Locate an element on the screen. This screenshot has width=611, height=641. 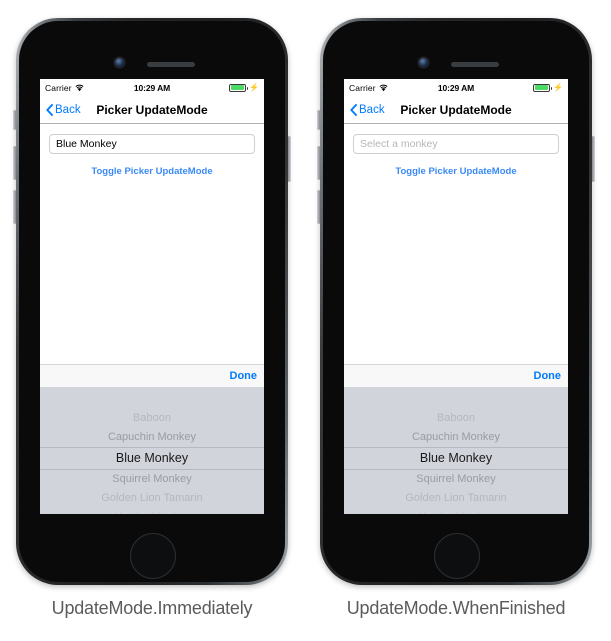
content-area: Blue Monkey Toggle Picker UpdateMode is located at coordinates (152, 244).